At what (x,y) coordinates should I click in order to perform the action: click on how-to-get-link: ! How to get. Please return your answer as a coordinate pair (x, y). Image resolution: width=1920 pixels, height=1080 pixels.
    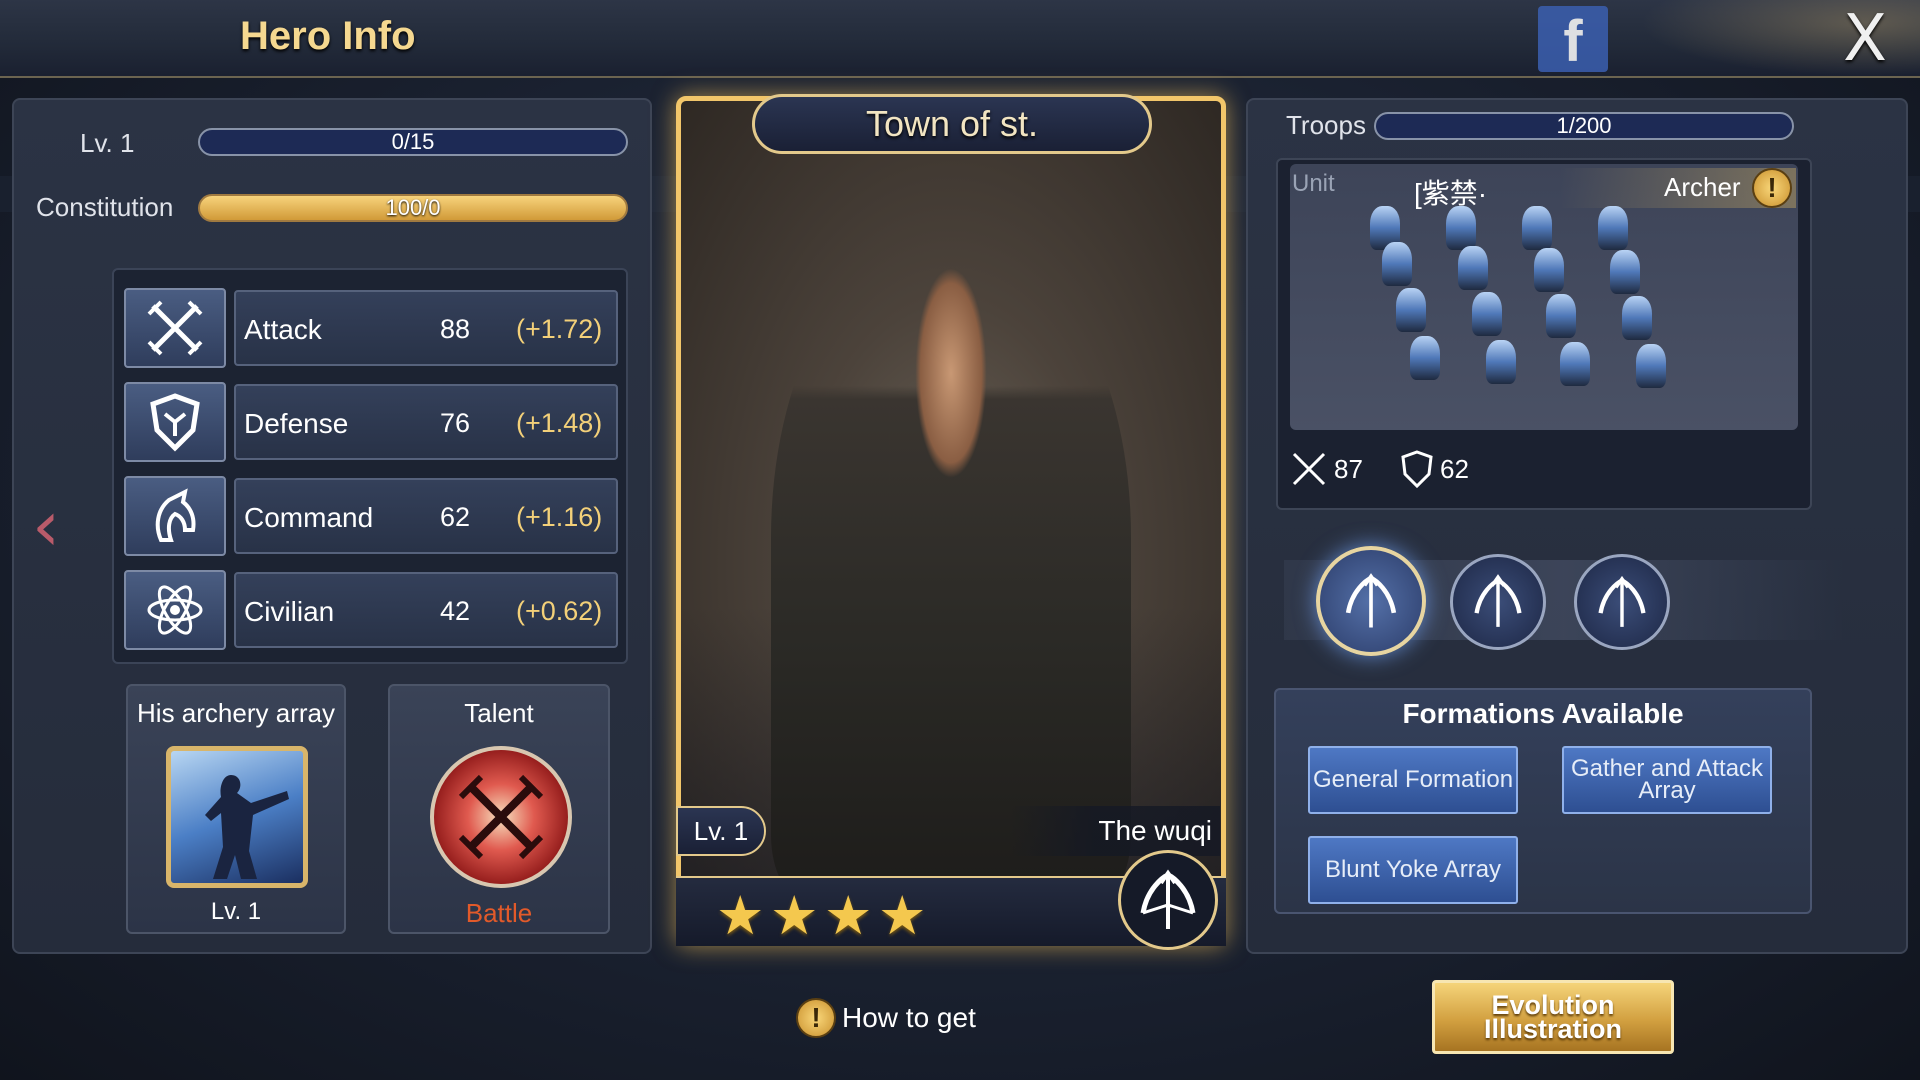
    Looking at the image, I should click on (886, 1018).